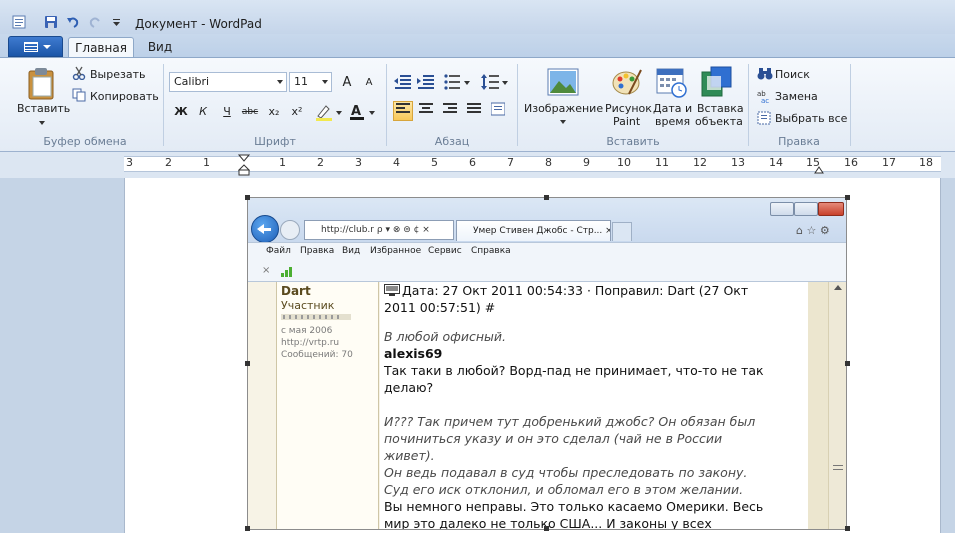 The image size is (955, 533). I want to click on close-small-icon: ×, so click(266, 270).